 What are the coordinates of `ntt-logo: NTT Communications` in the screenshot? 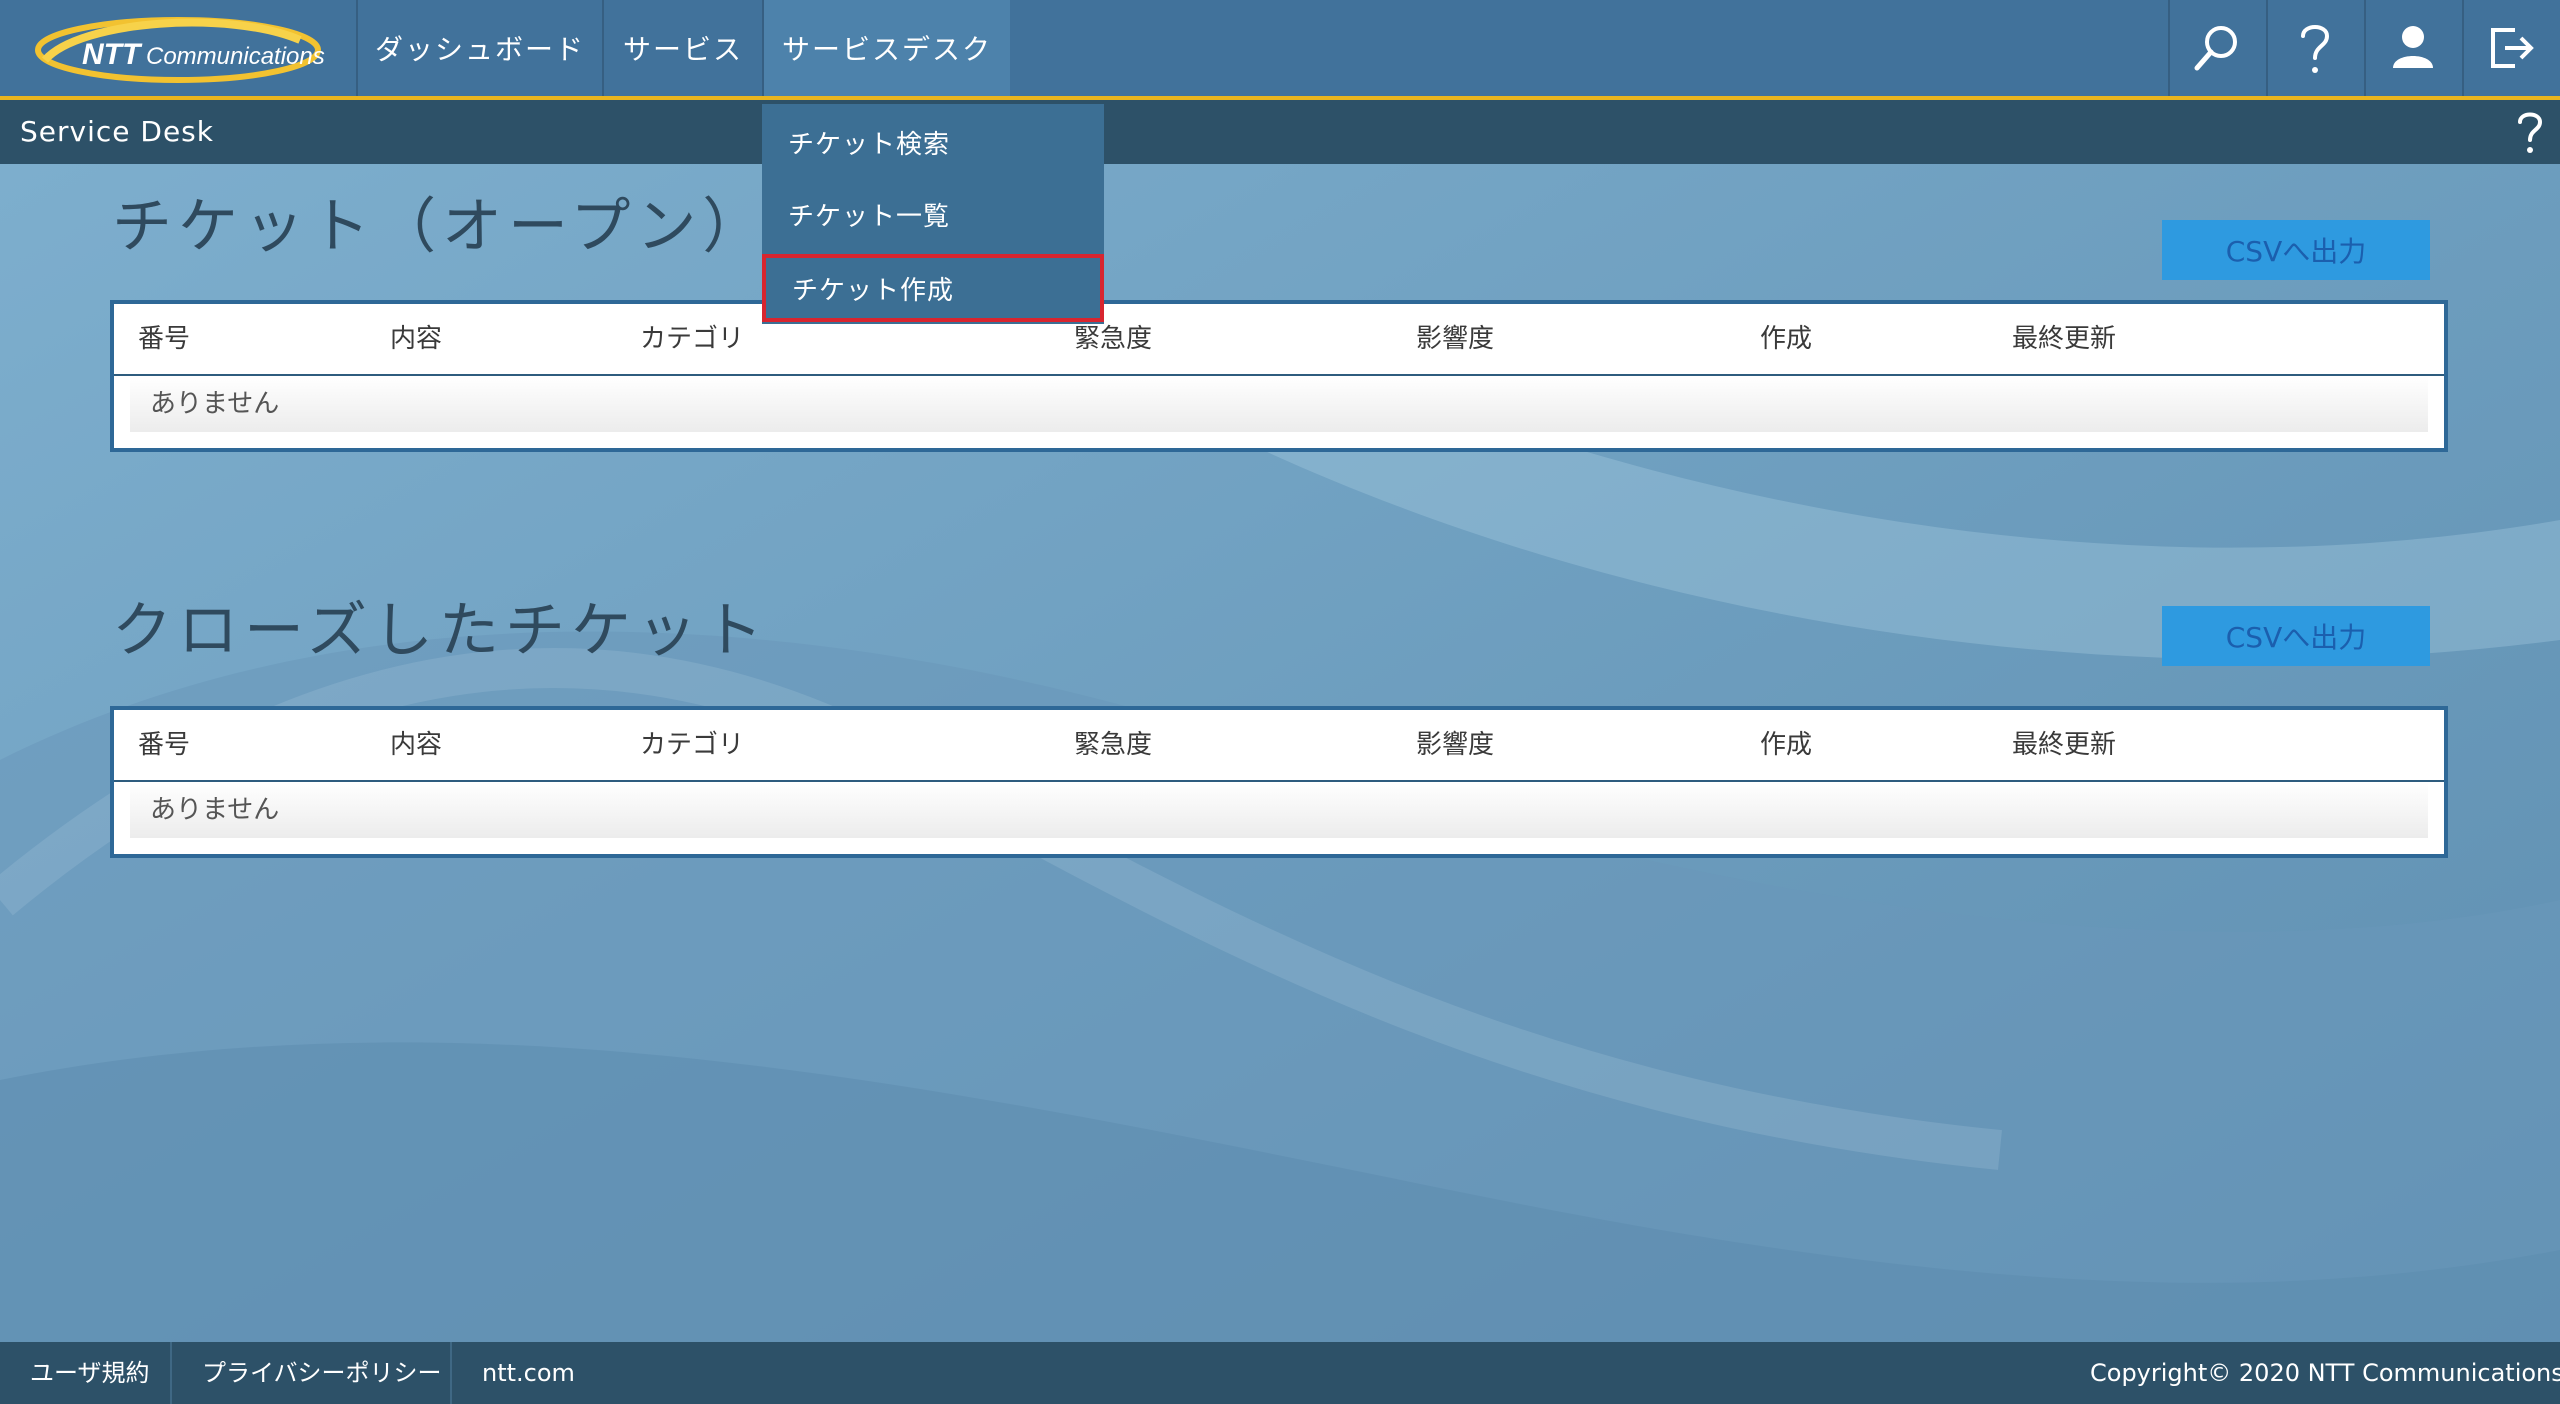 It's located at (177, 48).